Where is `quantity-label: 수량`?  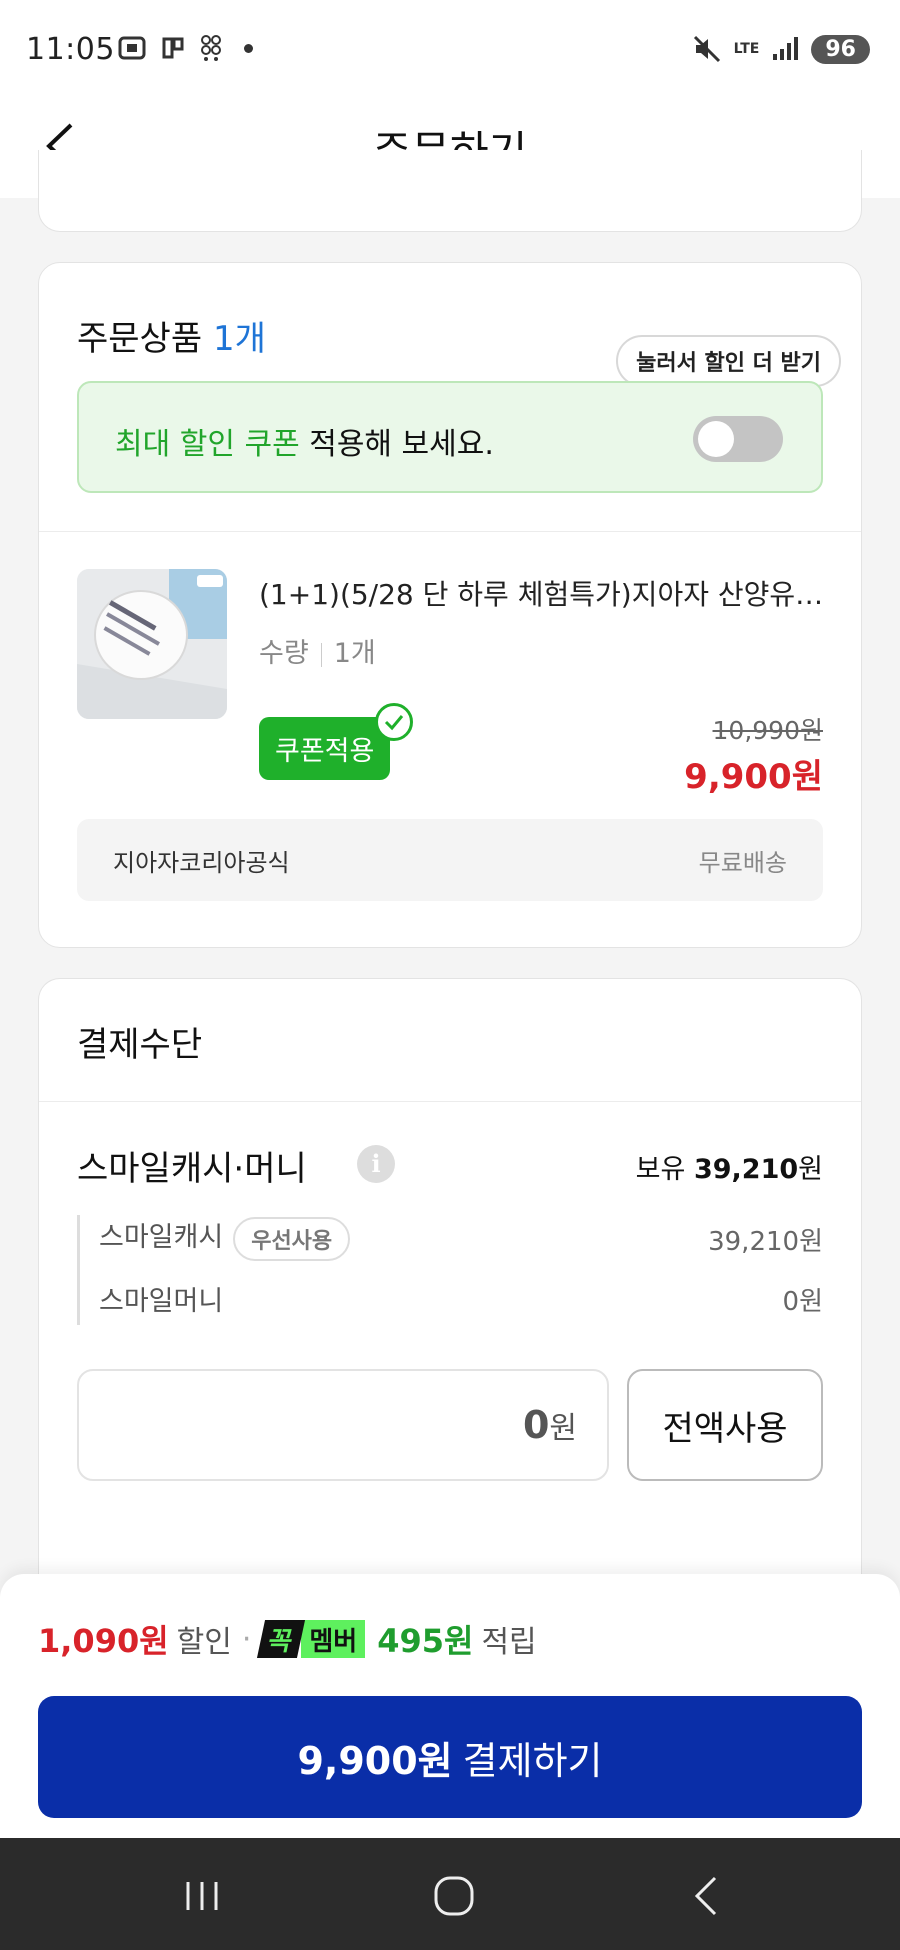 quantity-label: 수량 is located at coordinates (284, 653).